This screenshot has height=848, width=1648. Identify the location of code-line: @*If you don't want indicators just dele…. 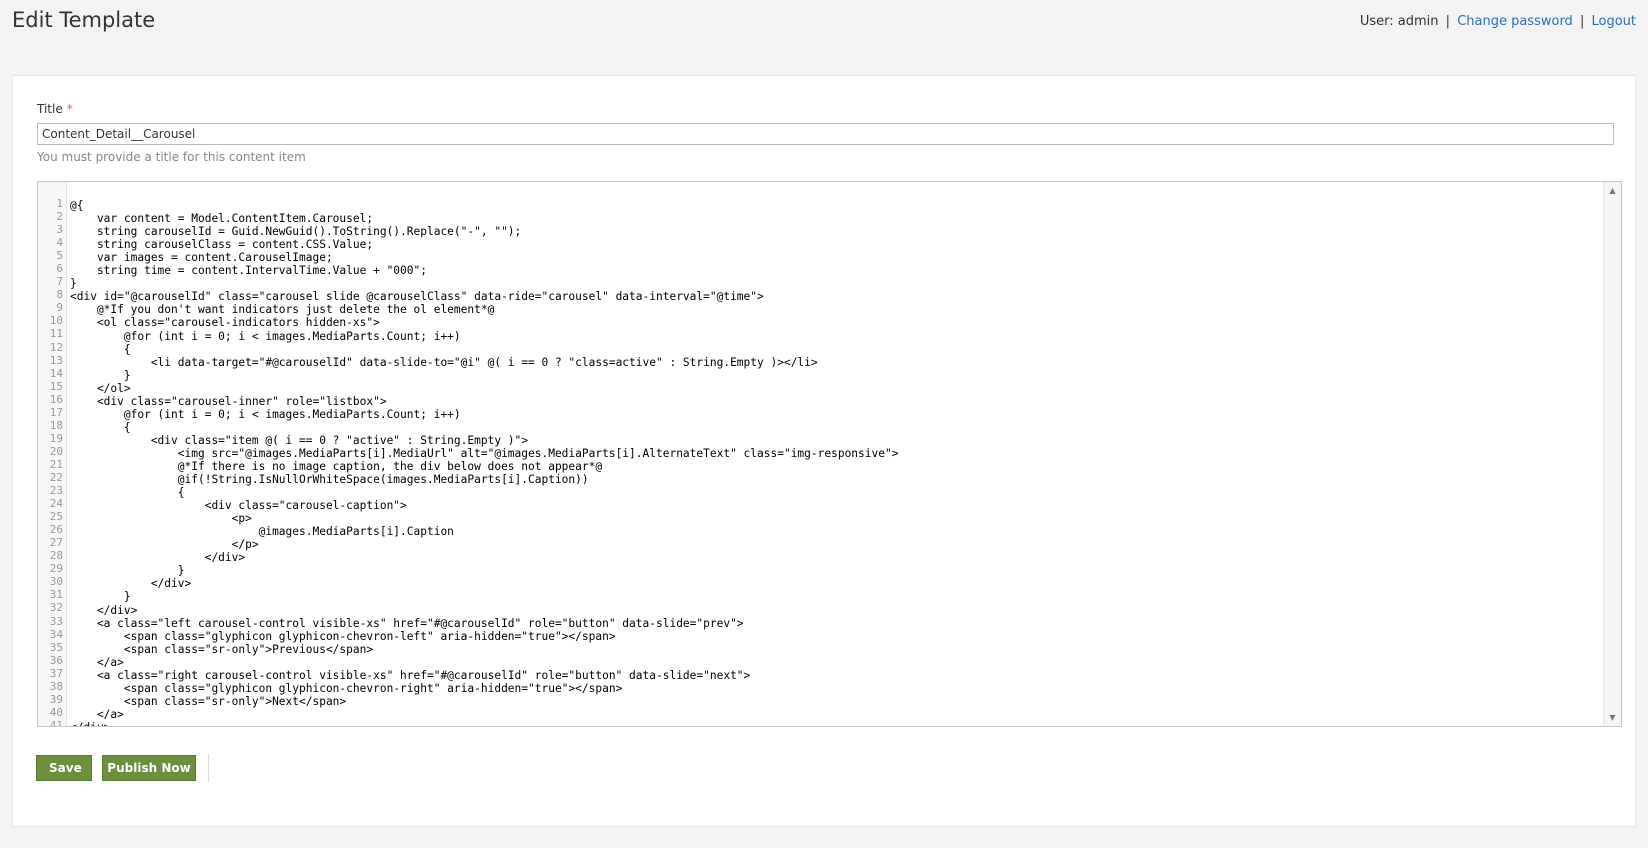
(282, 310).